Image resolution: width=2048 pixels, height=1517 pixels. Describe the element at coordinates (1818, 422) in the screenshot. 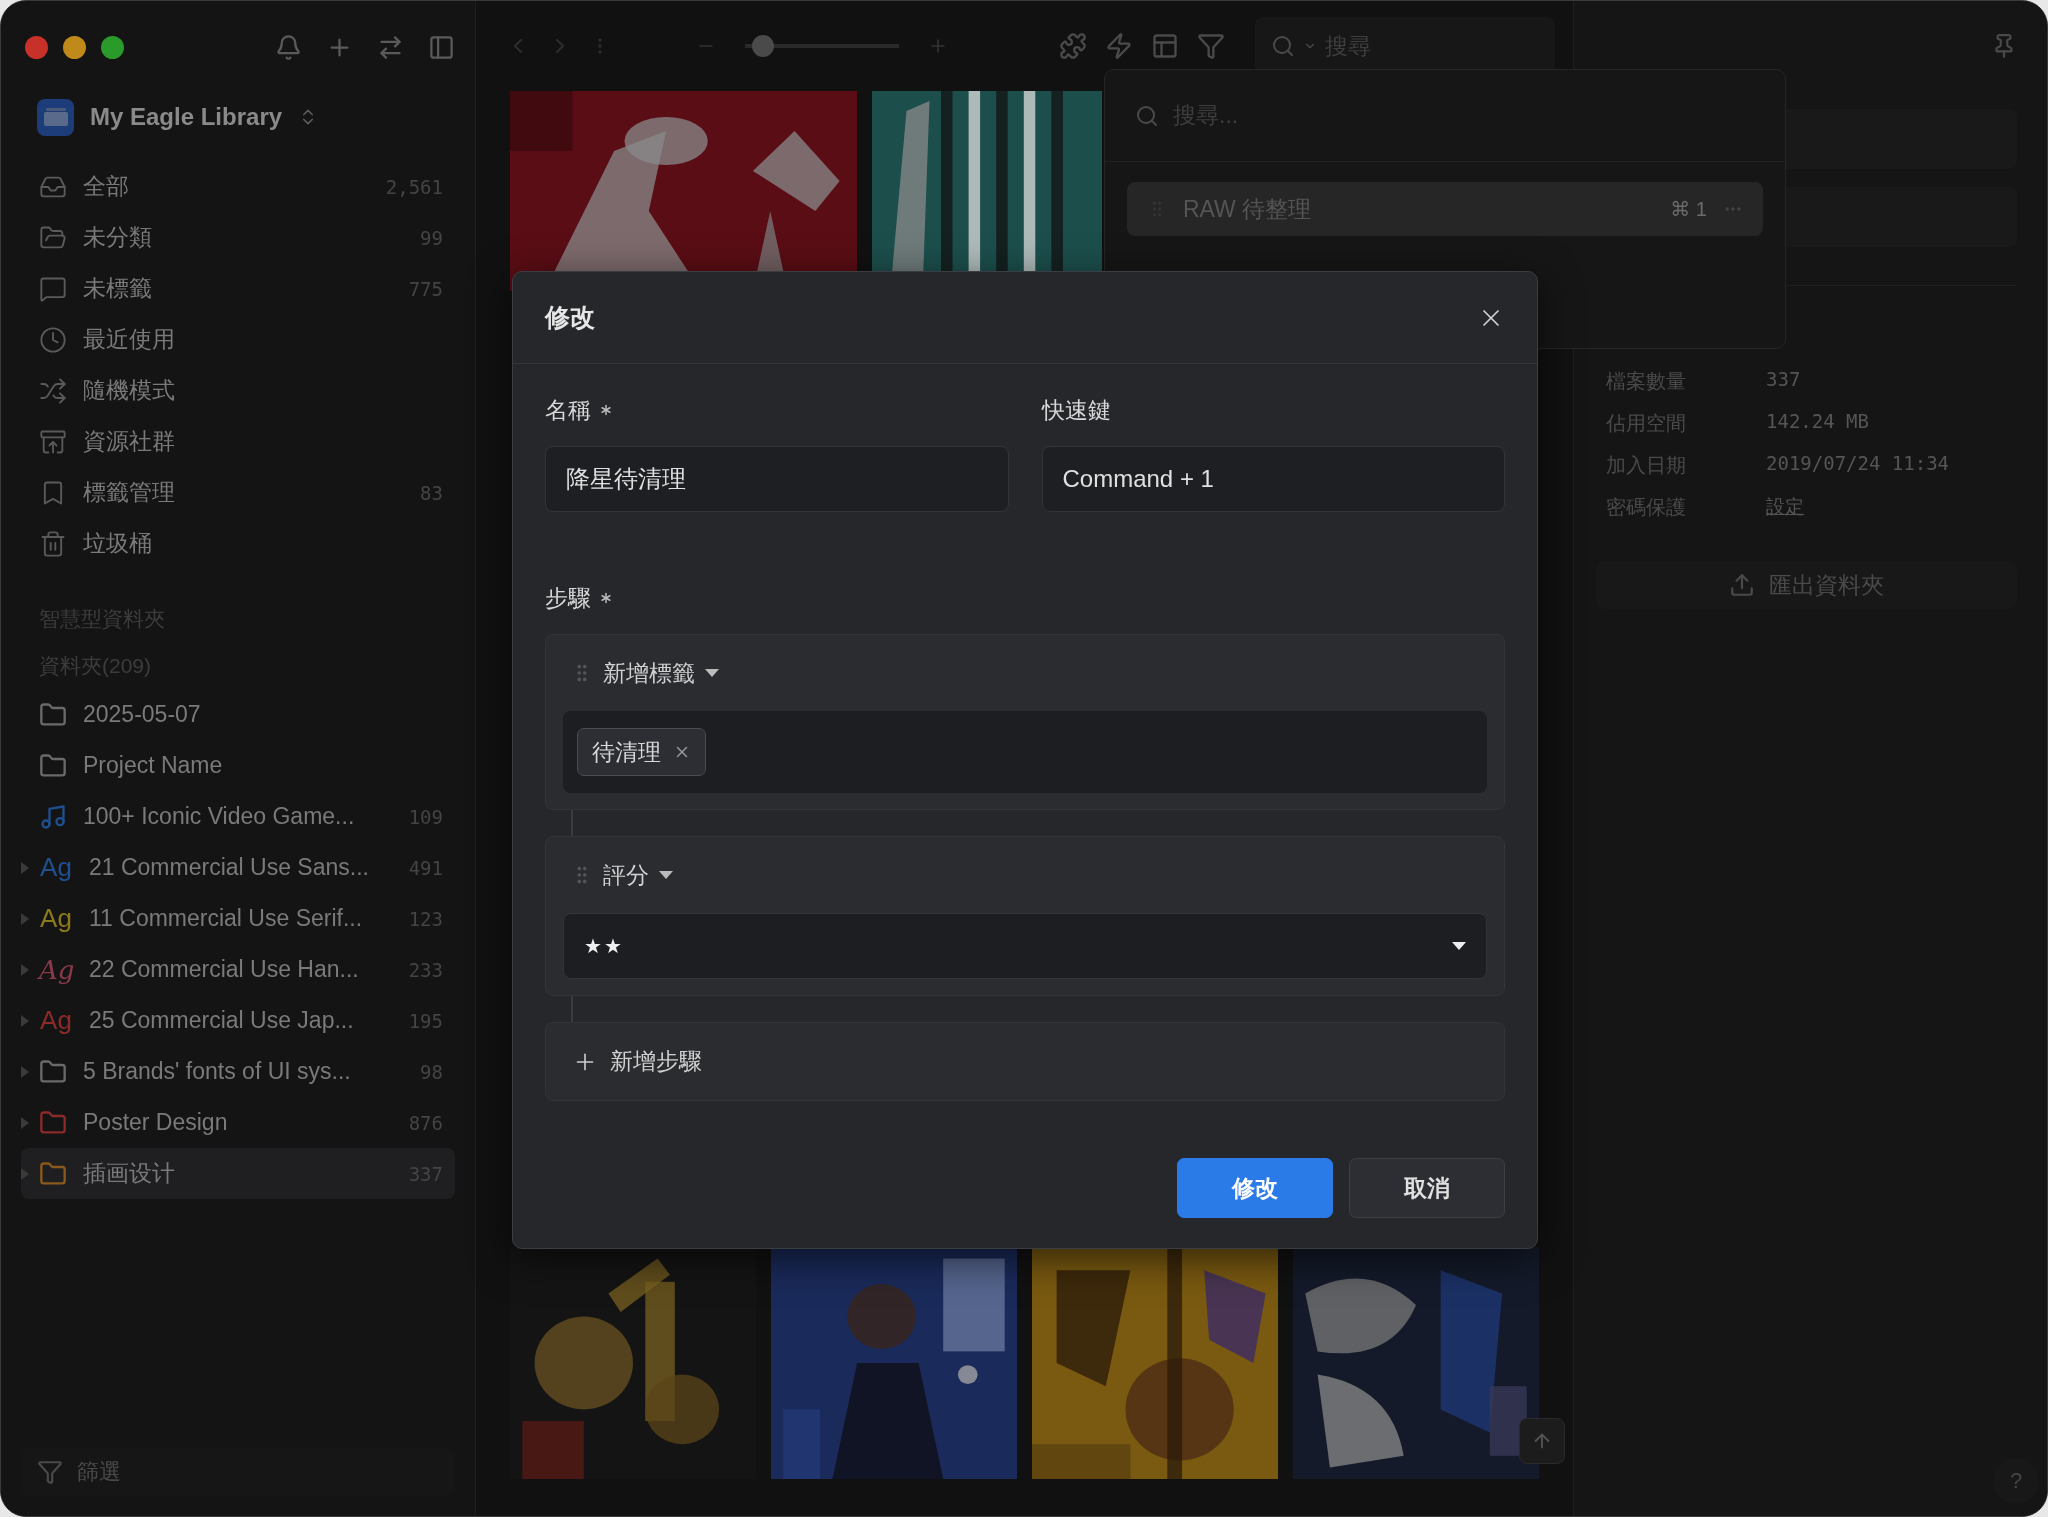

I see `info-value: 142.24 MB` at that location.